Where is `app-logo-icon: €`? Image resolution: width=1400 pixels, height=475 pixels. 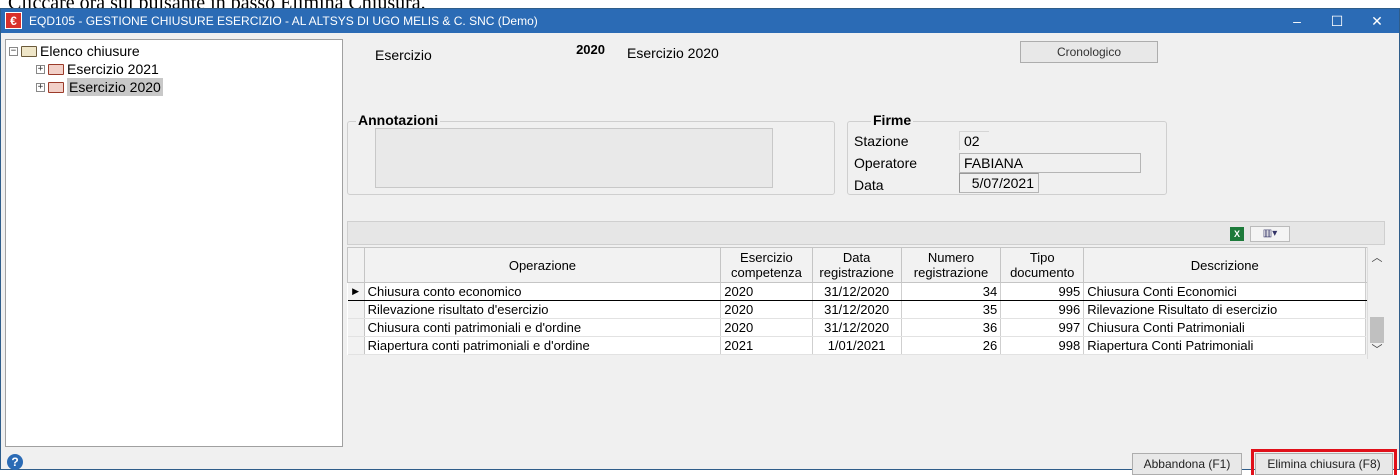 app-logo-icon: € is located at coordinates (13, 20).